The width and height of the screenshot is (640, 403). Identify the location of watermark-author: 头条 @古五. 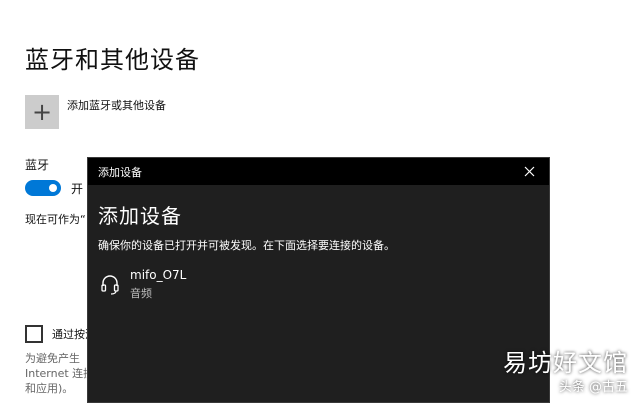
(593, 387).